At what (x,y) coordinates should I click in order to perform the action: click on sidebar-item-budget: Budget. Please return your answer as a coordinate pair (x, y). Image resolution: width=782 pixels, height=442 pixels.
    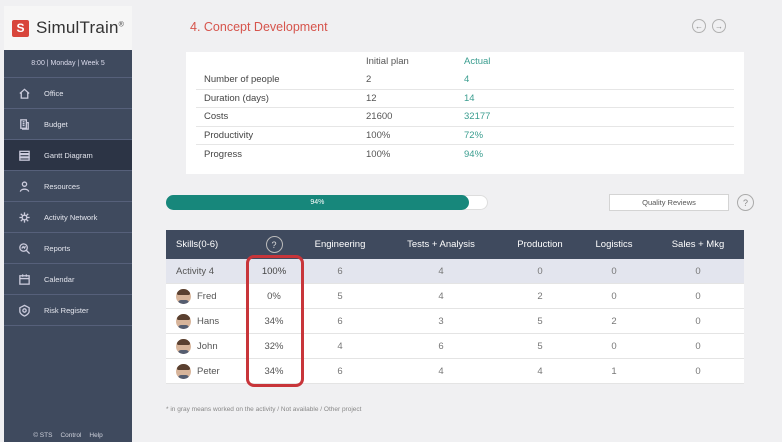
    Looking at the image, I should click on (68, 124).